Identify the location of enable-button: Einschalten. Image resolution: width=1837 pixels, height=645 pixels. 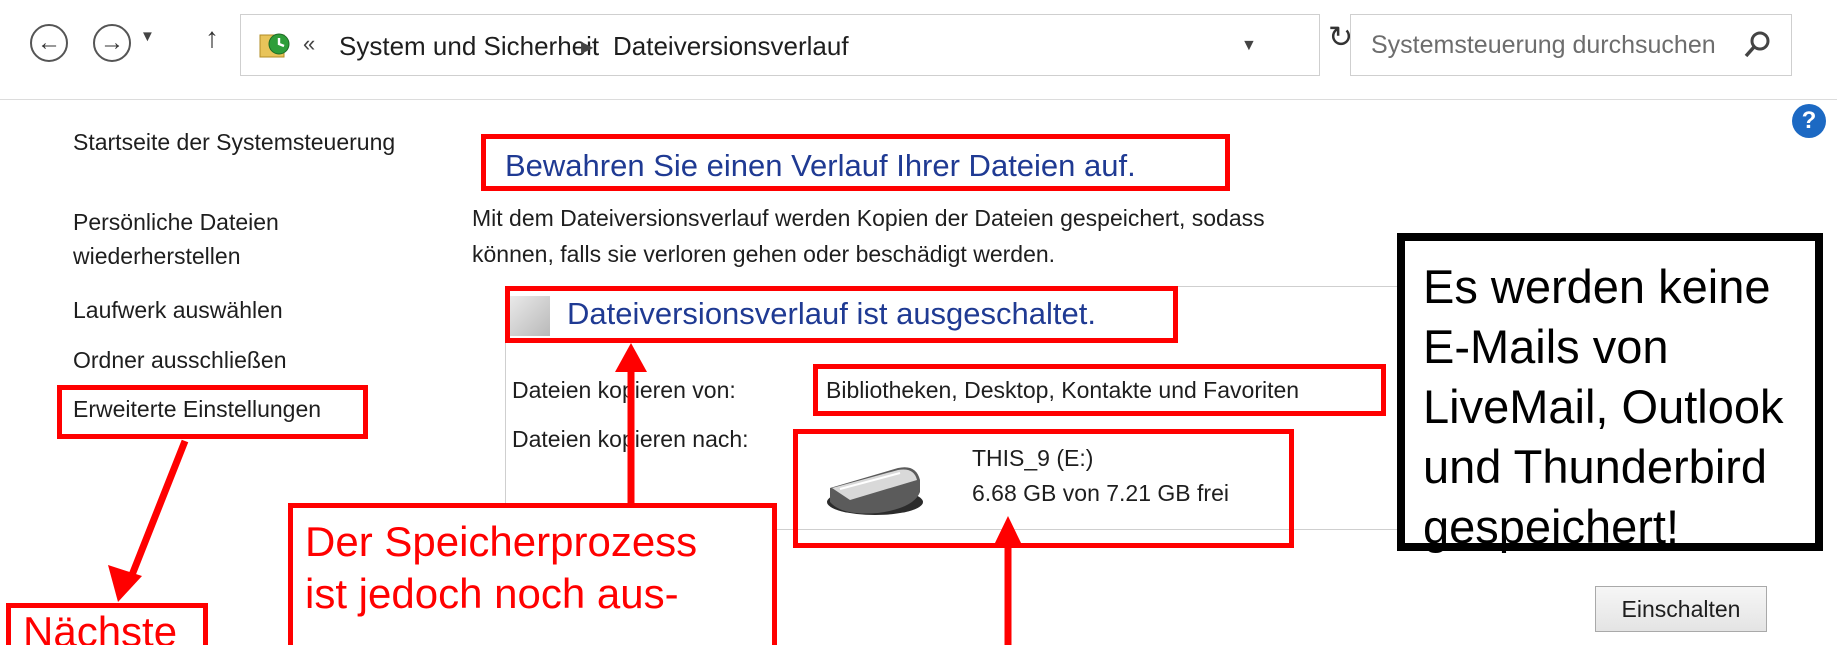
(1681, 609).